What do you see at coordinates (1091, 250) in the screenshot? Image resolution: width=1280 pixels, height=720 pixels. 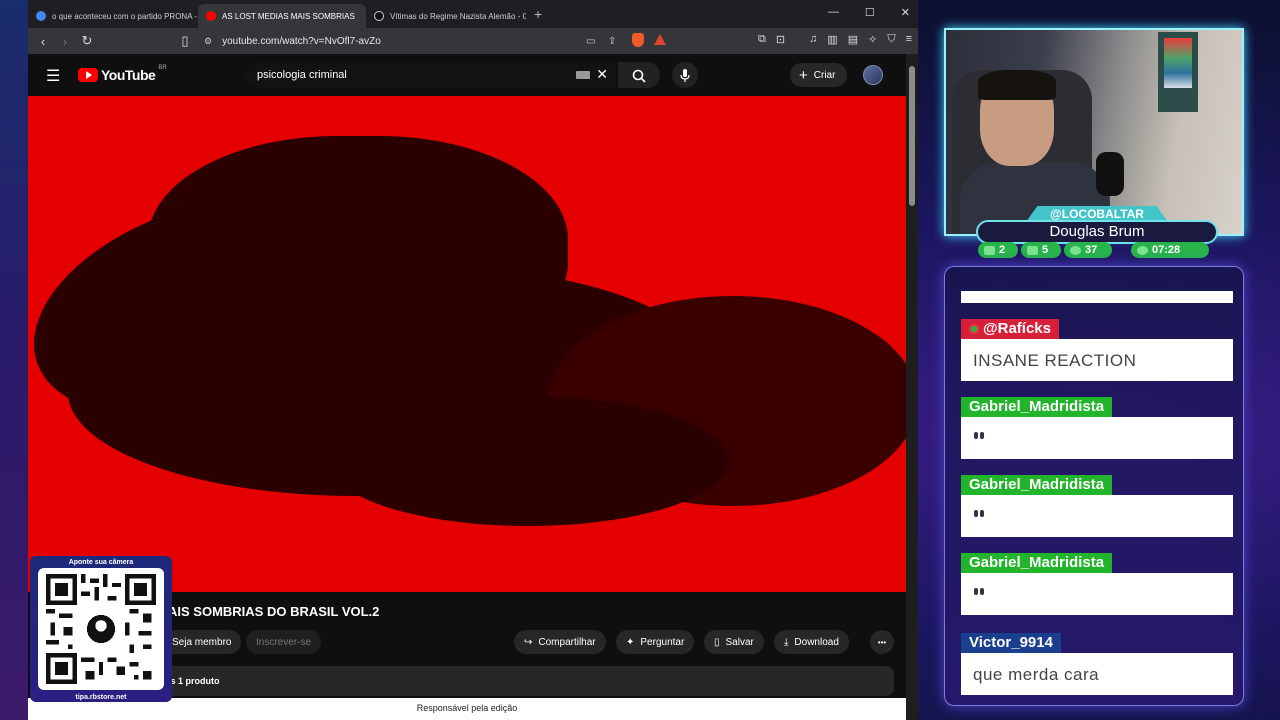 I see `stat-value: 37` at bounding box center [1091, 250].